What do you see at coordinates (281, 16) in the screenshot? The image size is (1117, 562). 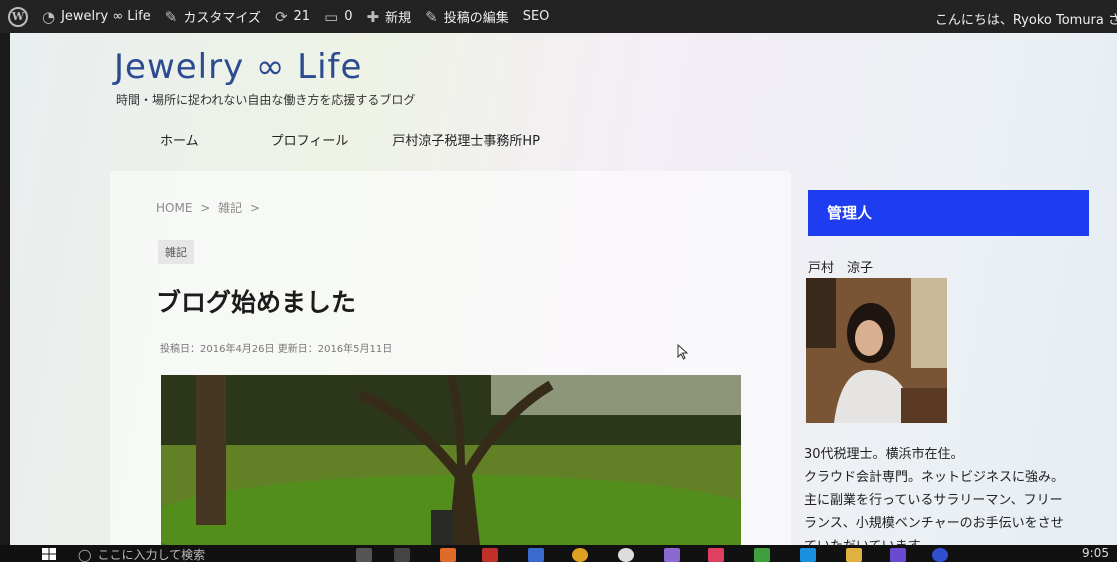 I see `refresh-icon: ⟳` at bounding box center [281, 16].